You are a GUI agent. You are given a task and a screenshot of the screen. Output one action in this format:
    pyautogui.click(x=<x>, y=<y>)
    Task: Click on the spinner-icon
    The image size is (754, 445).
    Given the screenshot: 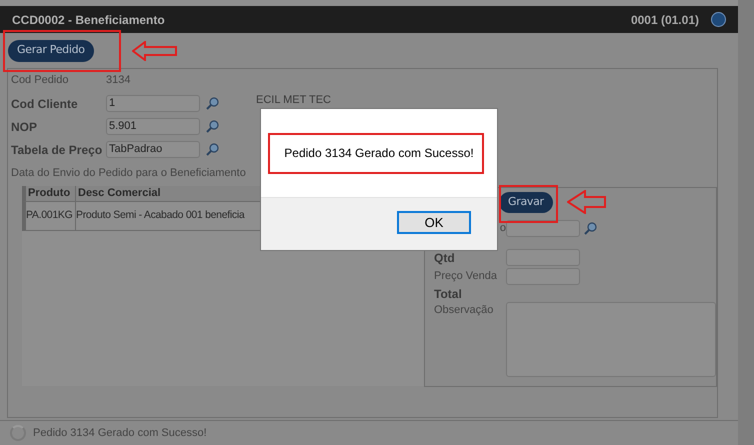 What is the action you would take?
    pyautogui.click(x=18, y=433)
    